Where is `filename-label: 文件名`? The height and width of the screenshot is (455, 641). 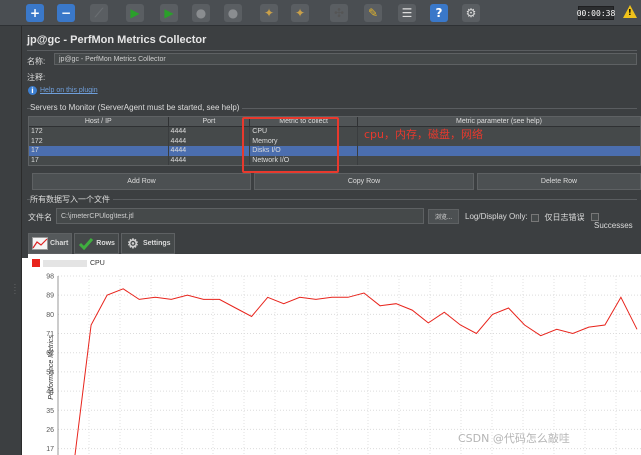 filename-label: 文件名 is located at coordinates (40, 217).